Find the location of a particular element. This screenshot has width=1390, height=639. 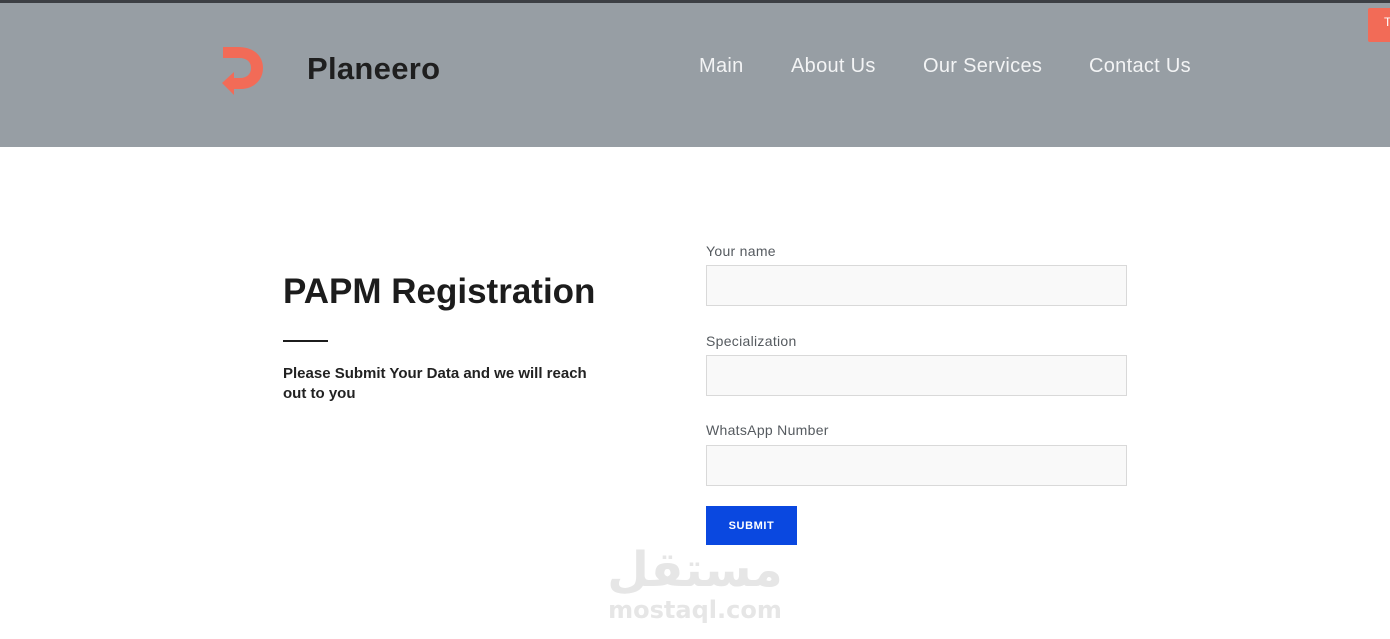

planeero-logo-icon is located at coordinates (242, 69).